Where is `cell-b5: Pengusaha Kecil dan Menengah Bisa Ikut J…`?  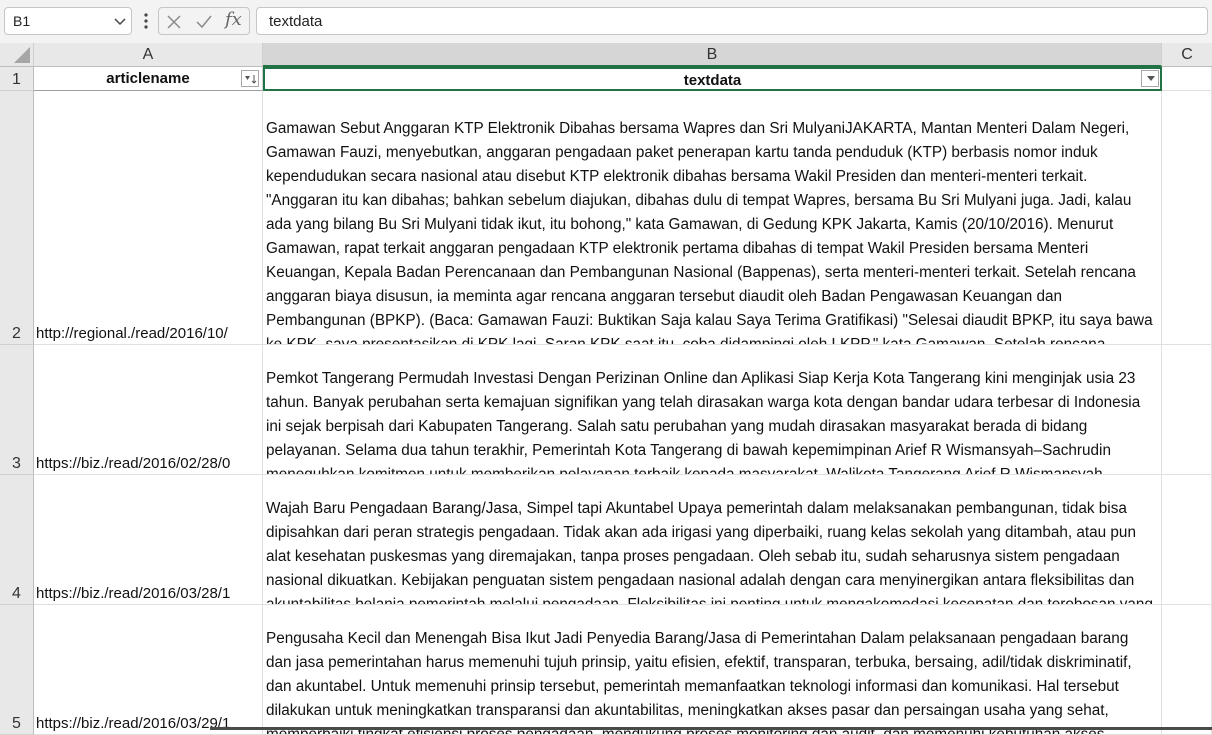
cell-b5: Pengusaha Kecil dan Menengah Bisa Ikut J… is located at coordinates (712, 670).